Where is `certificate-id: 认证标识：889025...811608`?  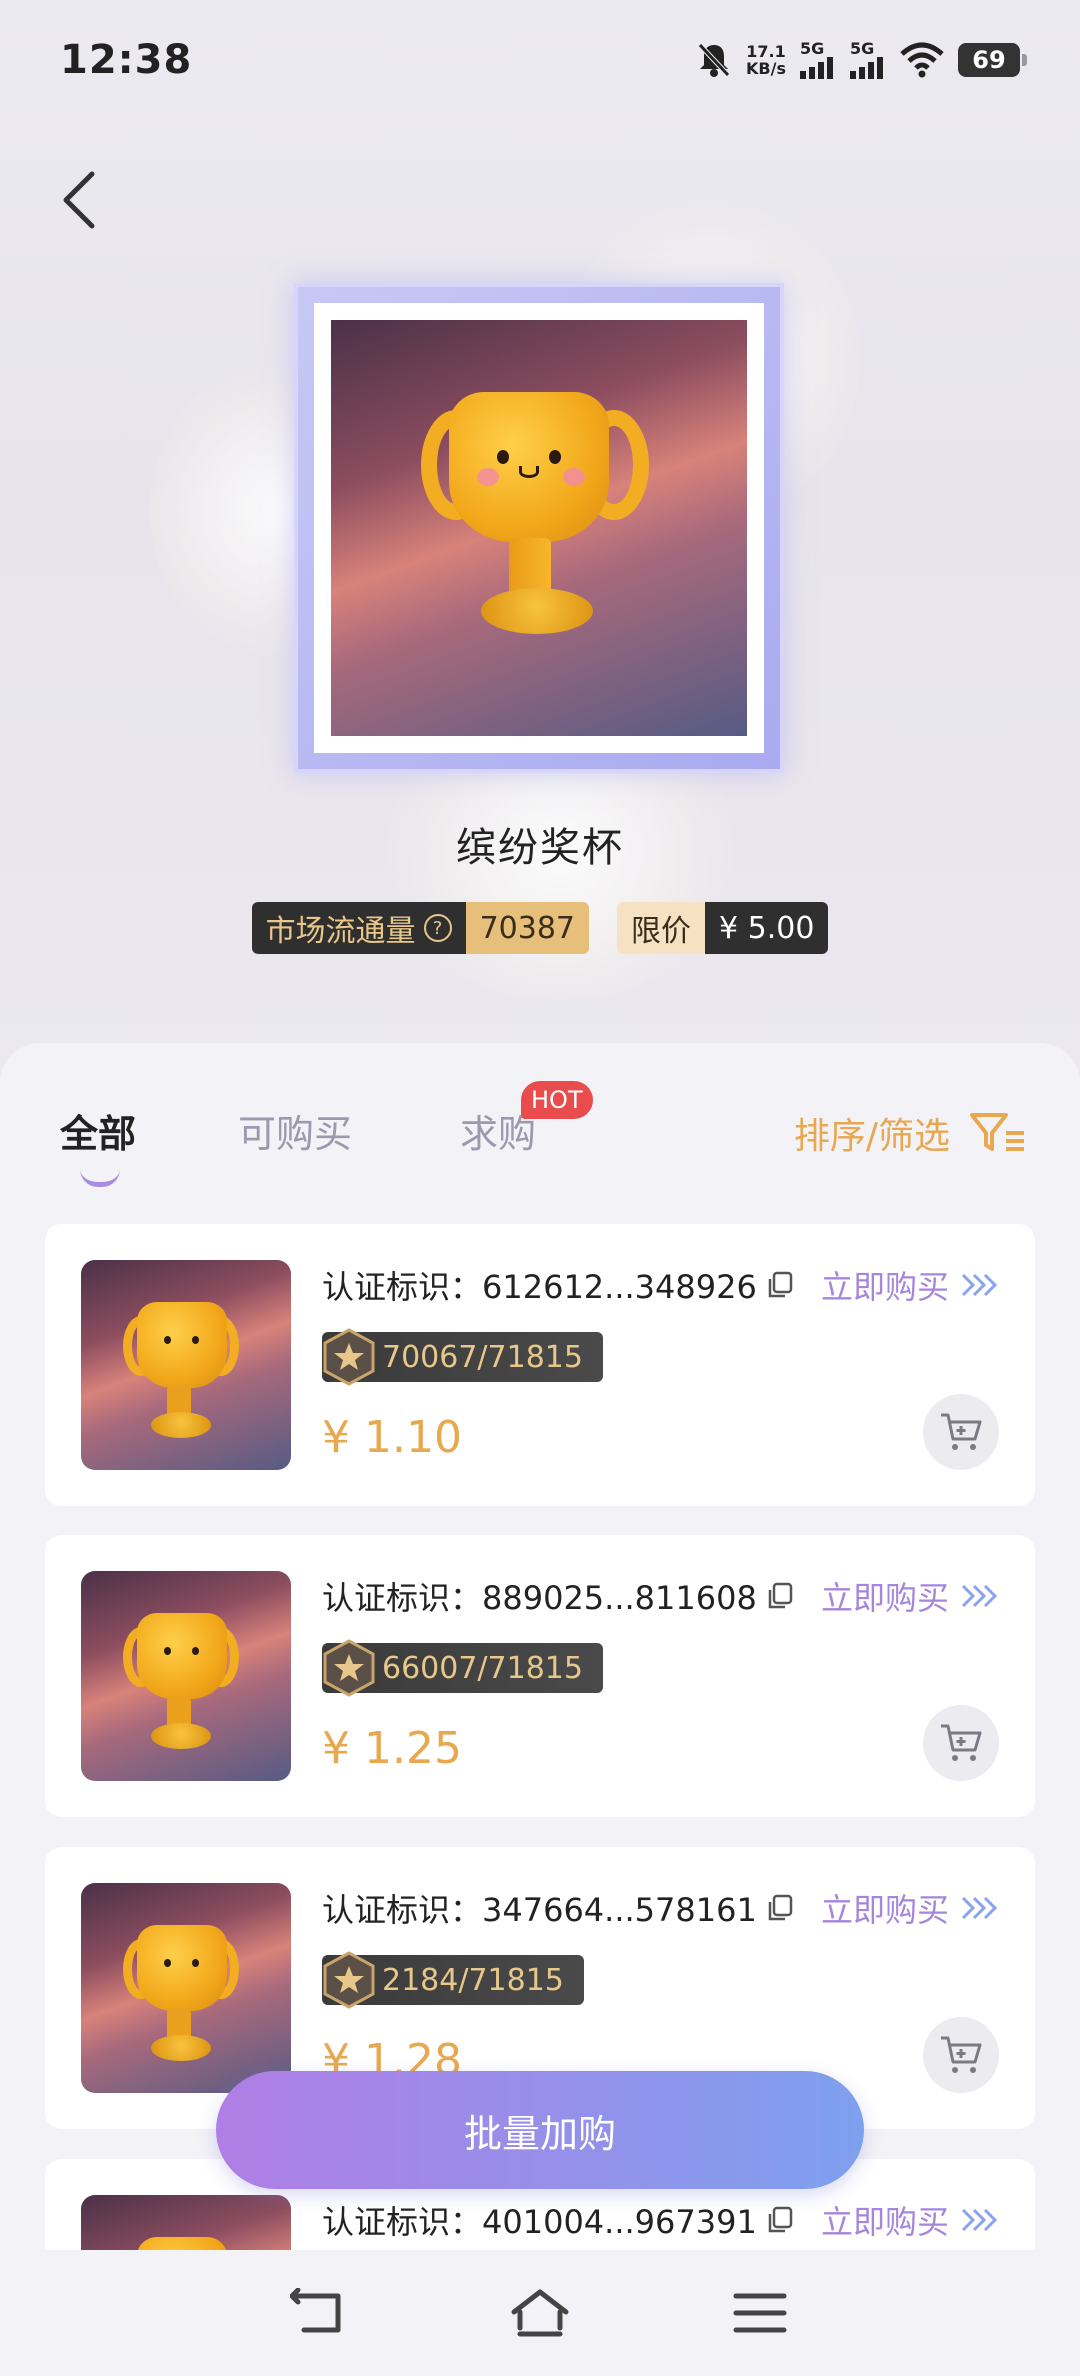 certificate-id: 认证标识：889025...811608 is located at coordinates (557, 1596).